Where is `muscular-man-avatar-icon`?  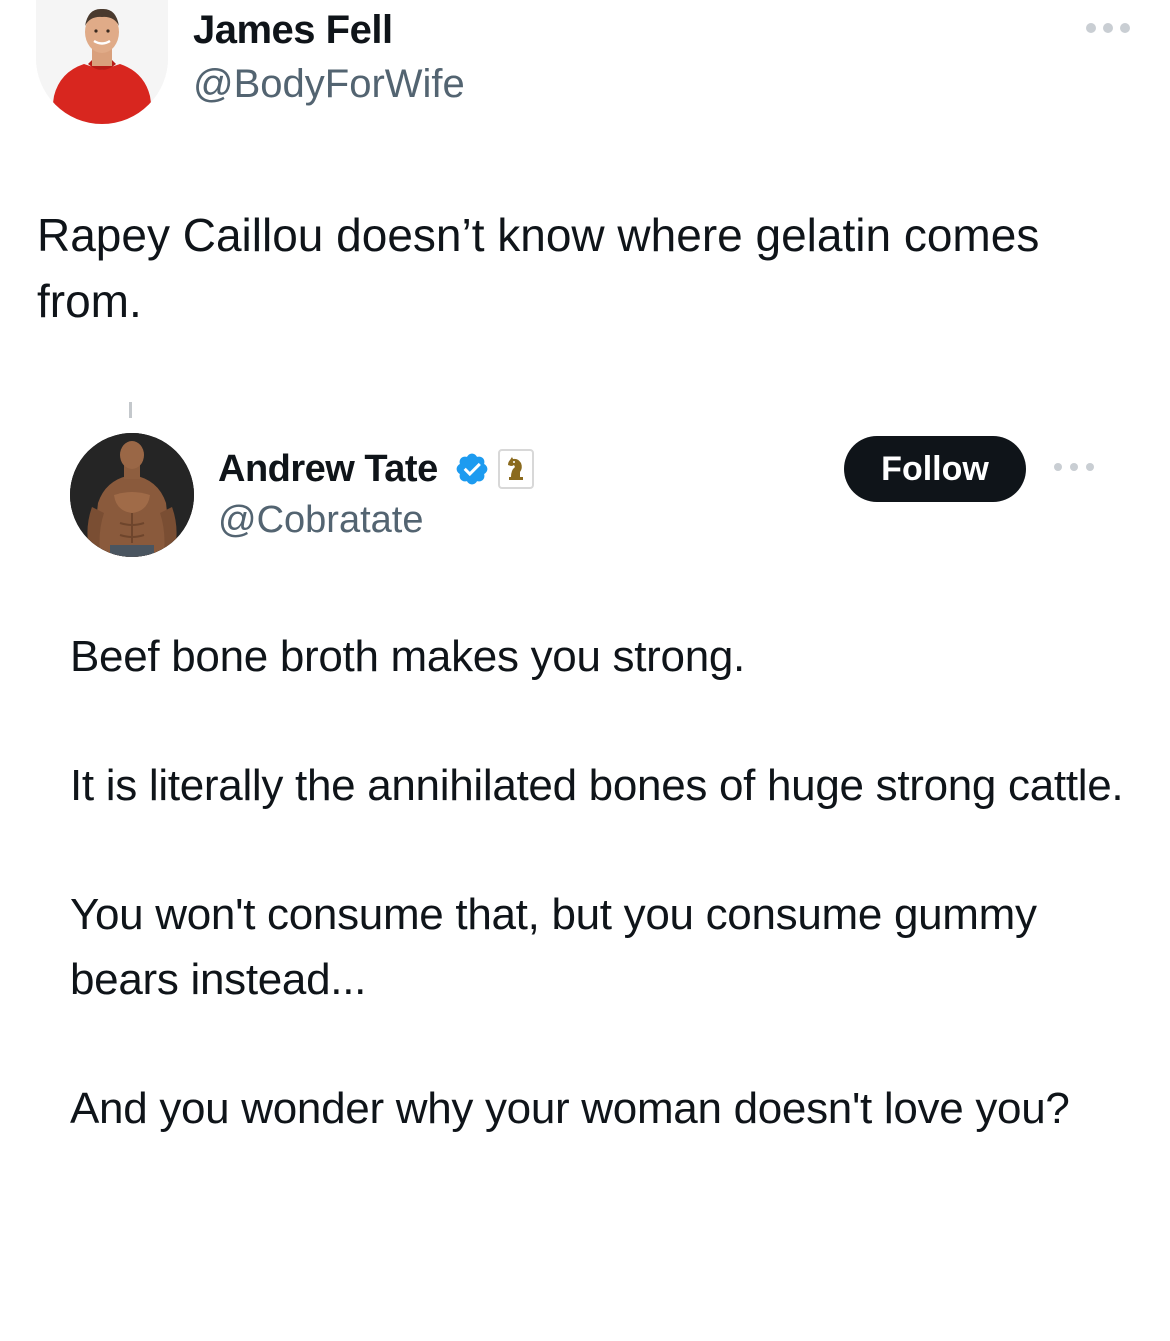
muscular-man-avatar-icon is located at coordinates (132, 495).